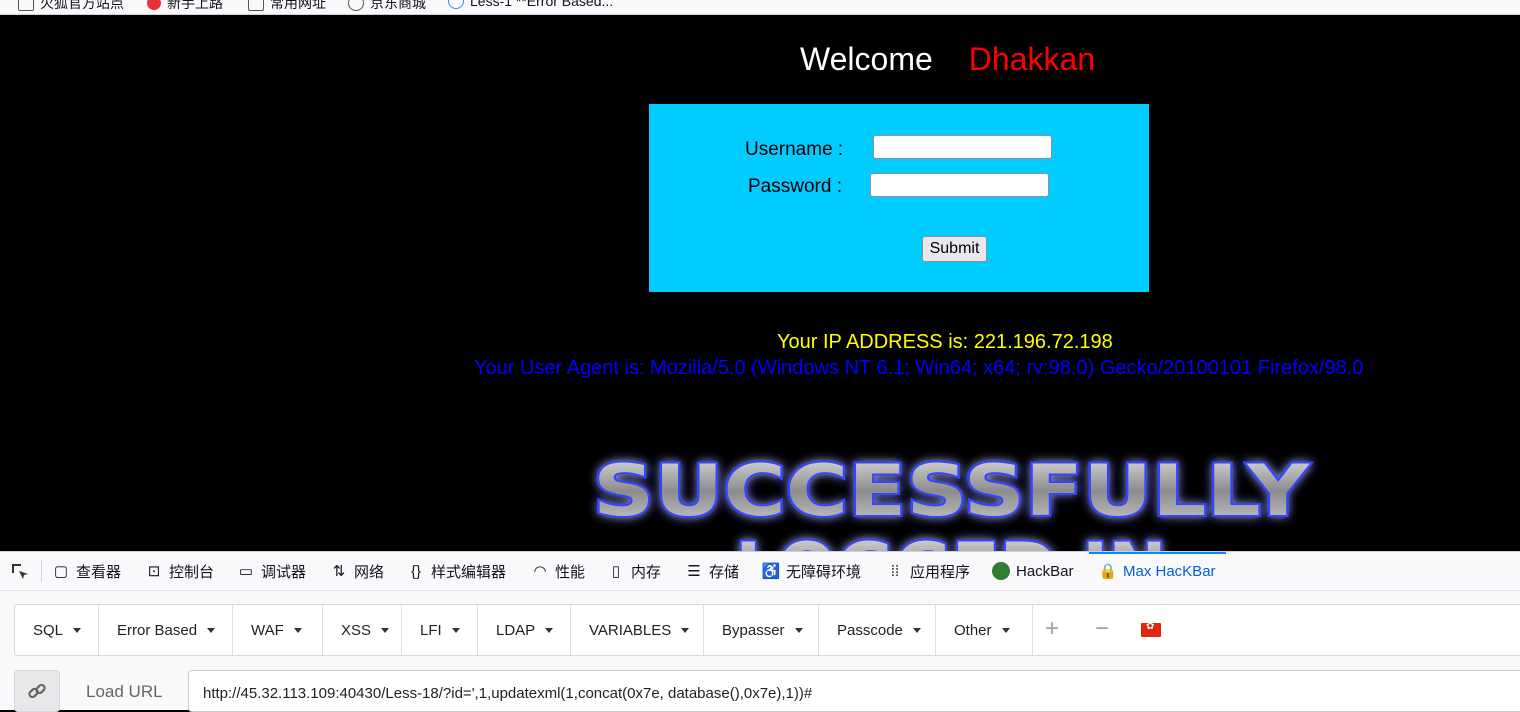  What do you see at coordinates (440, 630) in the screenshot?
I see `menu-lfi: LFI` at bounding box center [440, 630].